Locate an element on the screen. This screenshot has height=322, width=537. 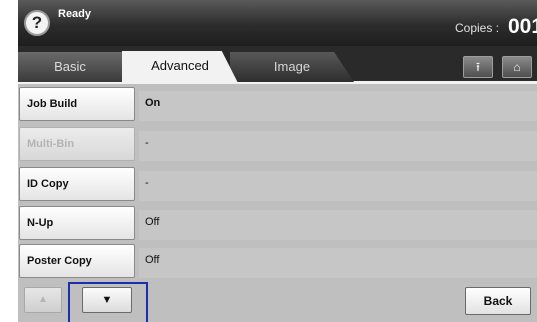
id-copy-value: - is located at coordinates (147, 183).